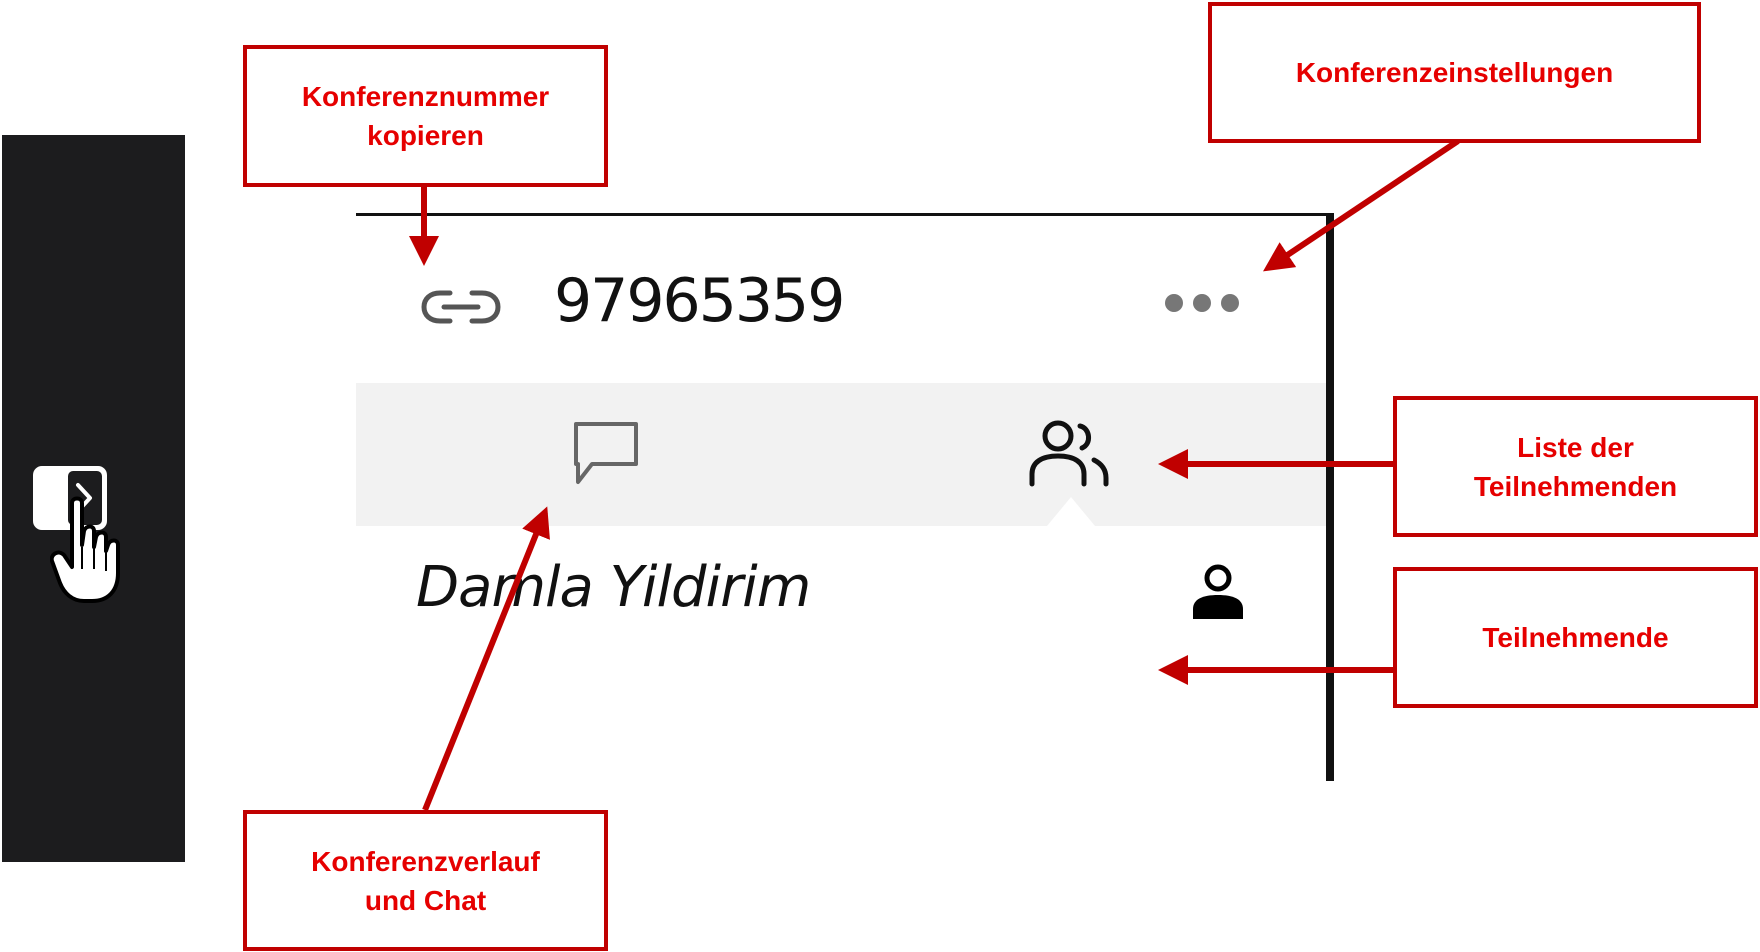 The height and width of the screenshot is (952, 1760). I want to click on callout-settings: Konferenzeinstellungen, so click(1454, 72).